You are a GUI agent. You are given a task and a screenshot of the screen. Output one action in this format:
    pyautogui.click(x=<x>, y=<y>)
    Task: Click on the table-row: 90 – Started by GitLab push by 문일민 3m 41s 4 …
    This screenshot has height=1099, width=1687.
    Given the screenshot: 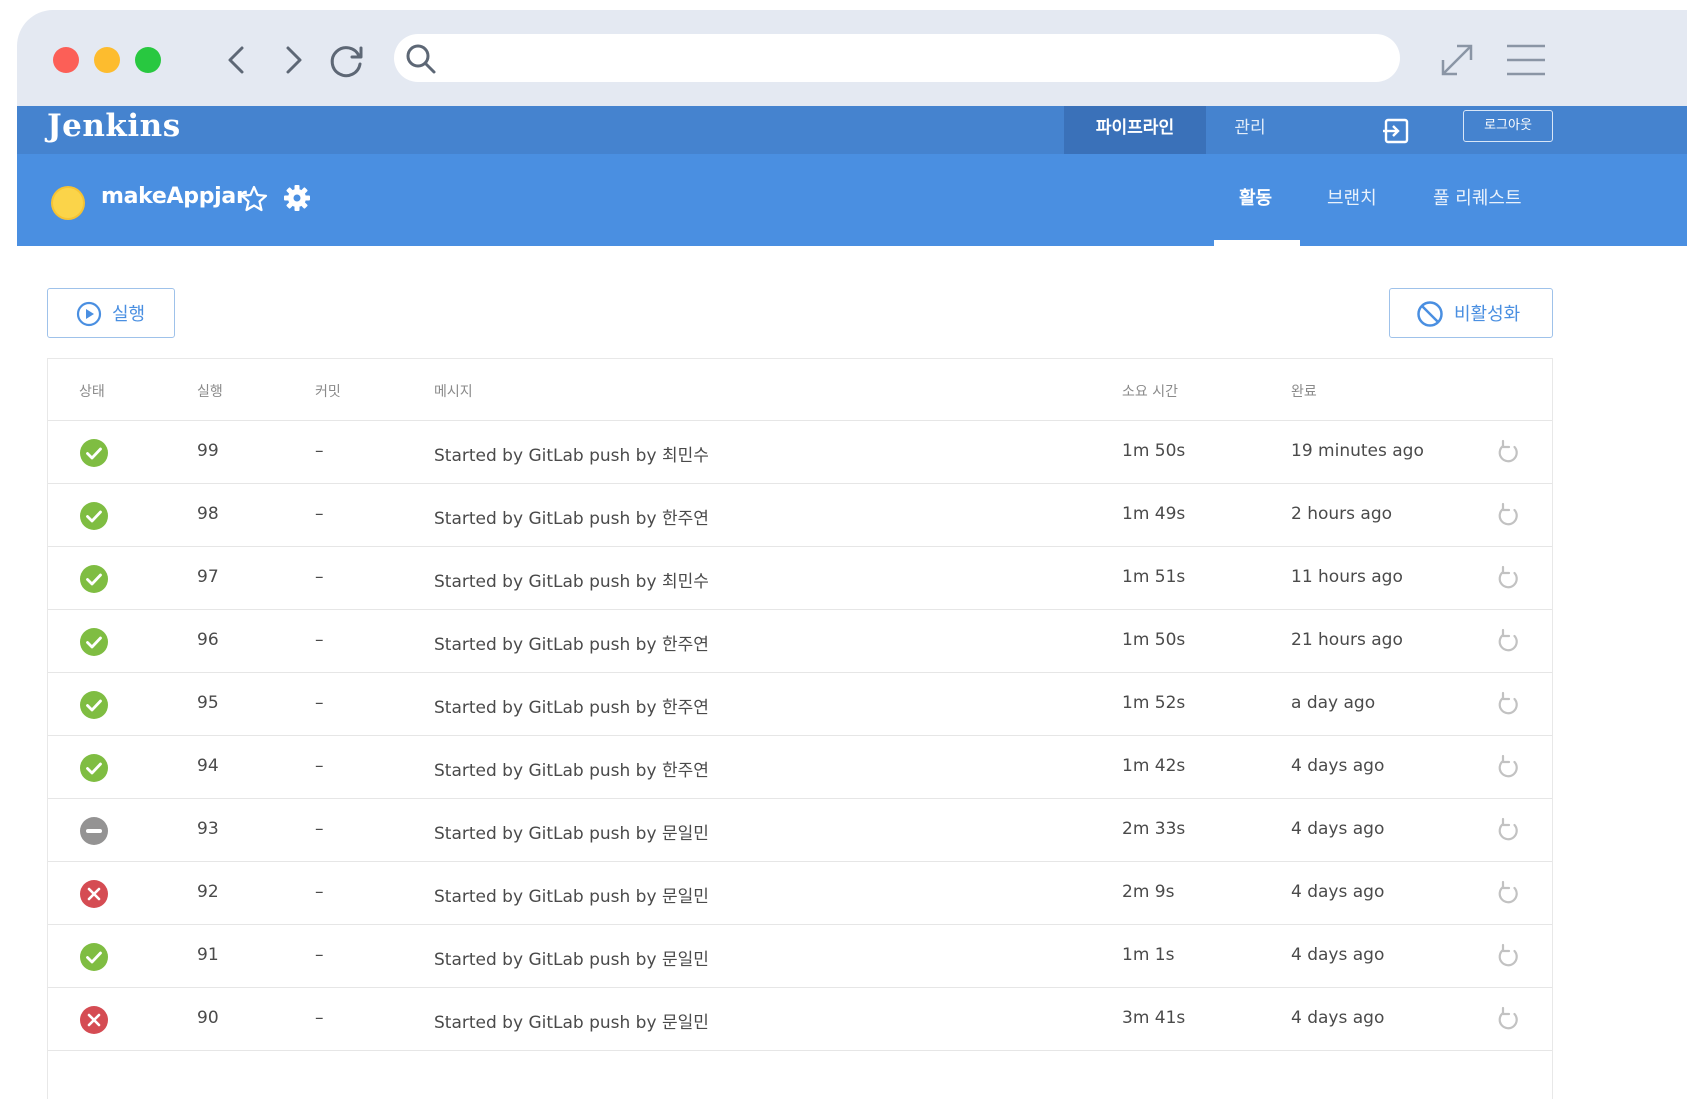 What is the action you would take?
    pyautogui.click(x=800, y=1019)
    